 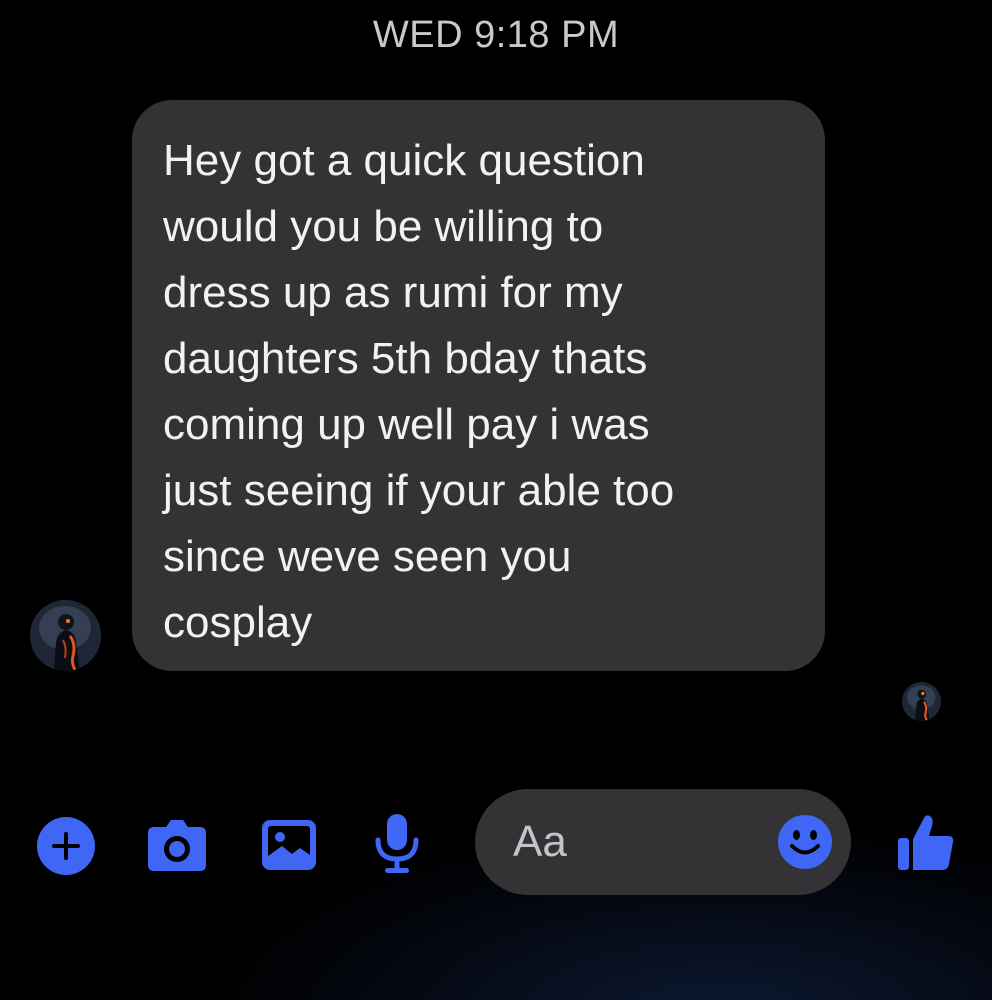 What do you see at coordinates (921, 701) in the screenshot?
I see `read-receipt-avatar` at bounding box center [921, 701].